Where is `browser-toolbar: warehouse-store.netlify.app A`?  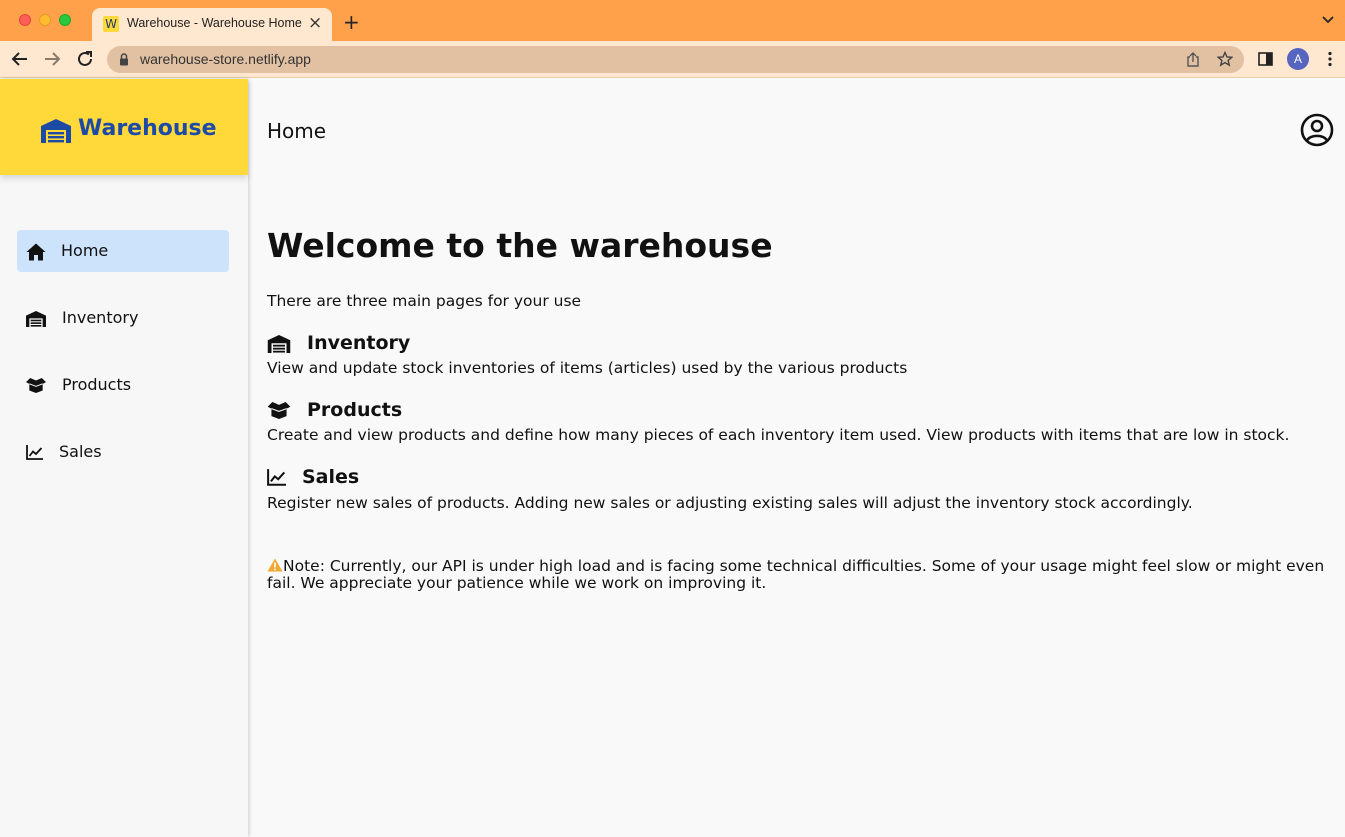
browser-toolbar: warehouse-store.netlify.app A is located at coordinates (672, 59).